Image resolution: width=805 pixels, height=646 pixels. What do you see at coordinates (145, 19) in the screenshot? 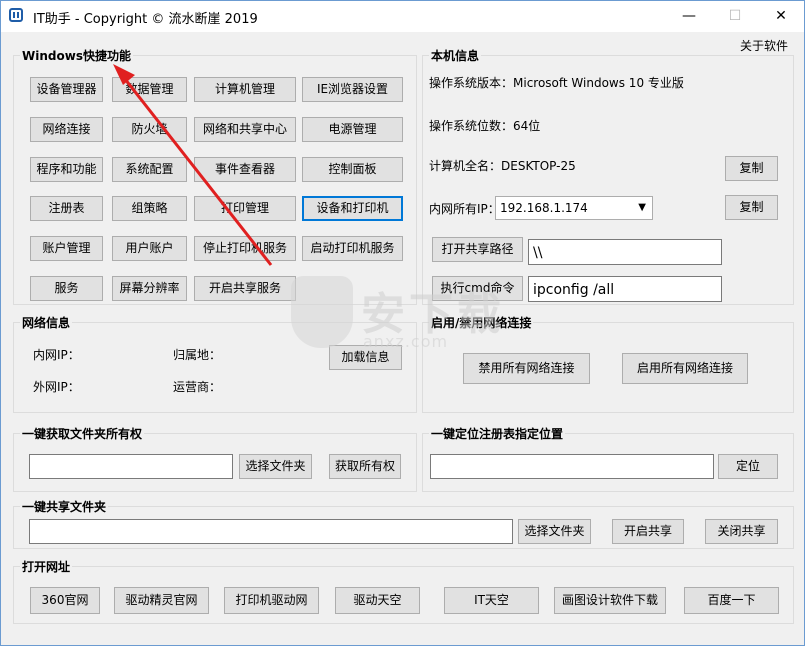
I see `window-title: IT助手 - Copyright © 流水断崖 2019` at bounding box center [145, 19].